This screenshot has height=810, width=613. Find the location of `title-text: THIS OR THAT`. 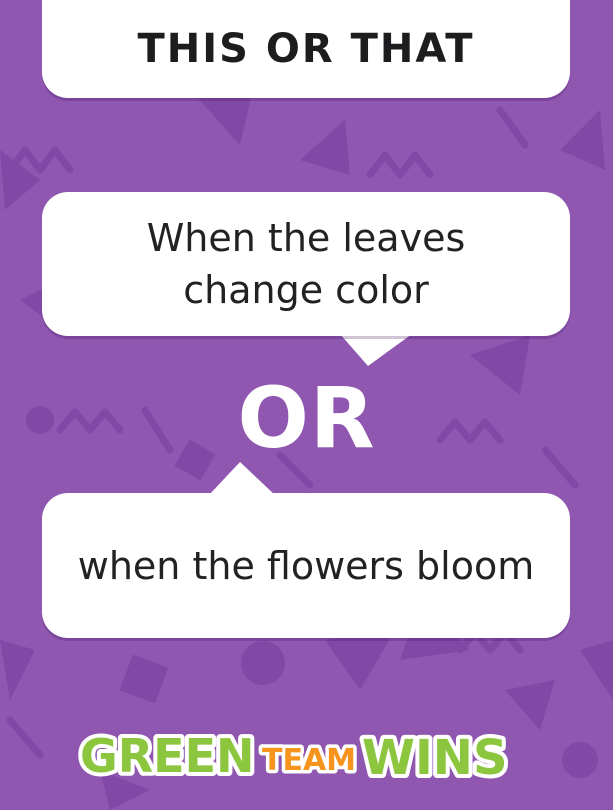

title-text: THIS OR THAT is located at coordinates (306, 49).